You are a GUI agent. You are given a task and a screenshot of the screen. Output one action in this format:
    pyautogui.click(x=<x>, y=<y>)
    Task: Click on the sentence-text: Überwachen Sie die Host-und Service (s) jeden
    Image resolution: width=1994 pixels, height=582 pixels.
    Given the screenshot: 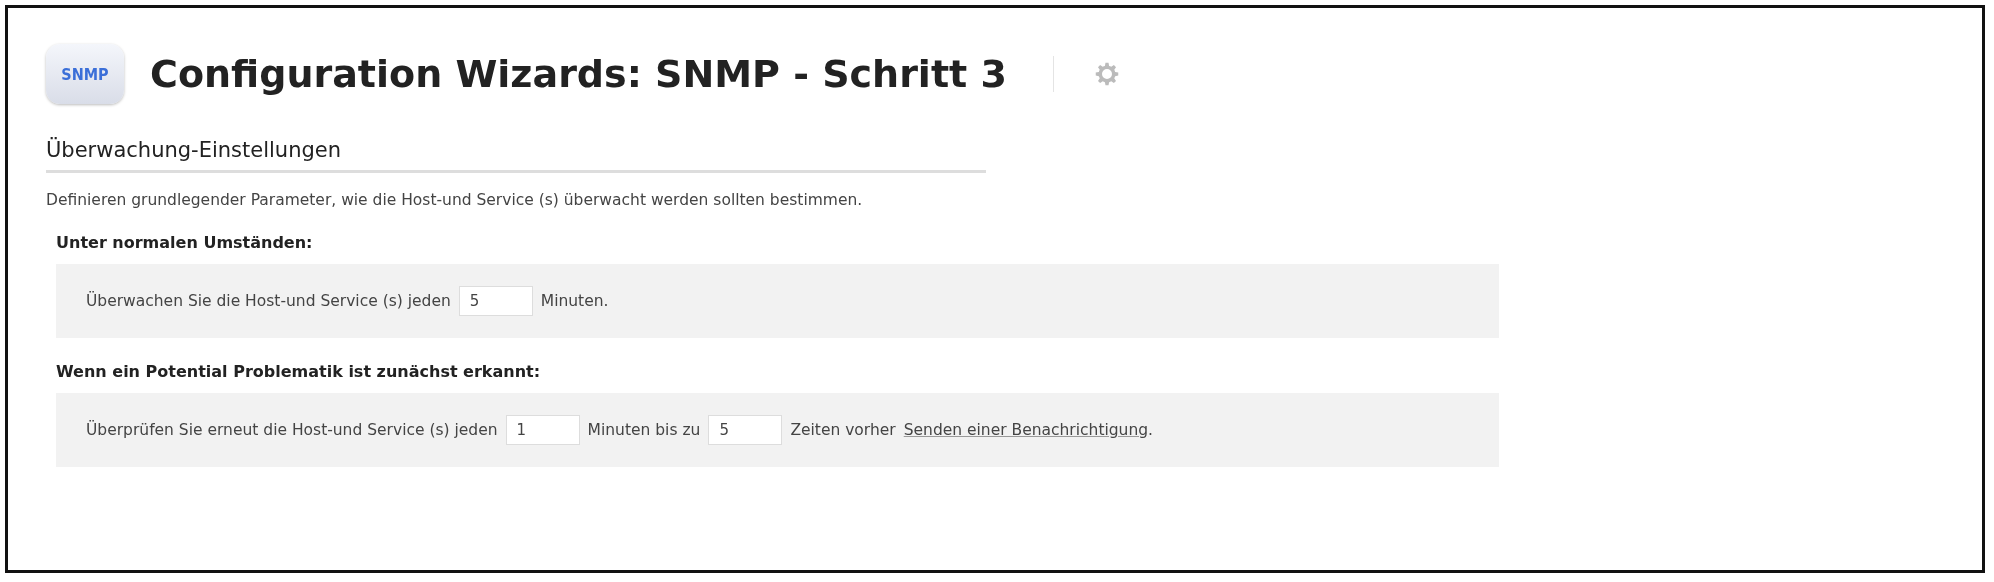 What is the action you would take?
    pyautogui.click(x=268, y=301)
    